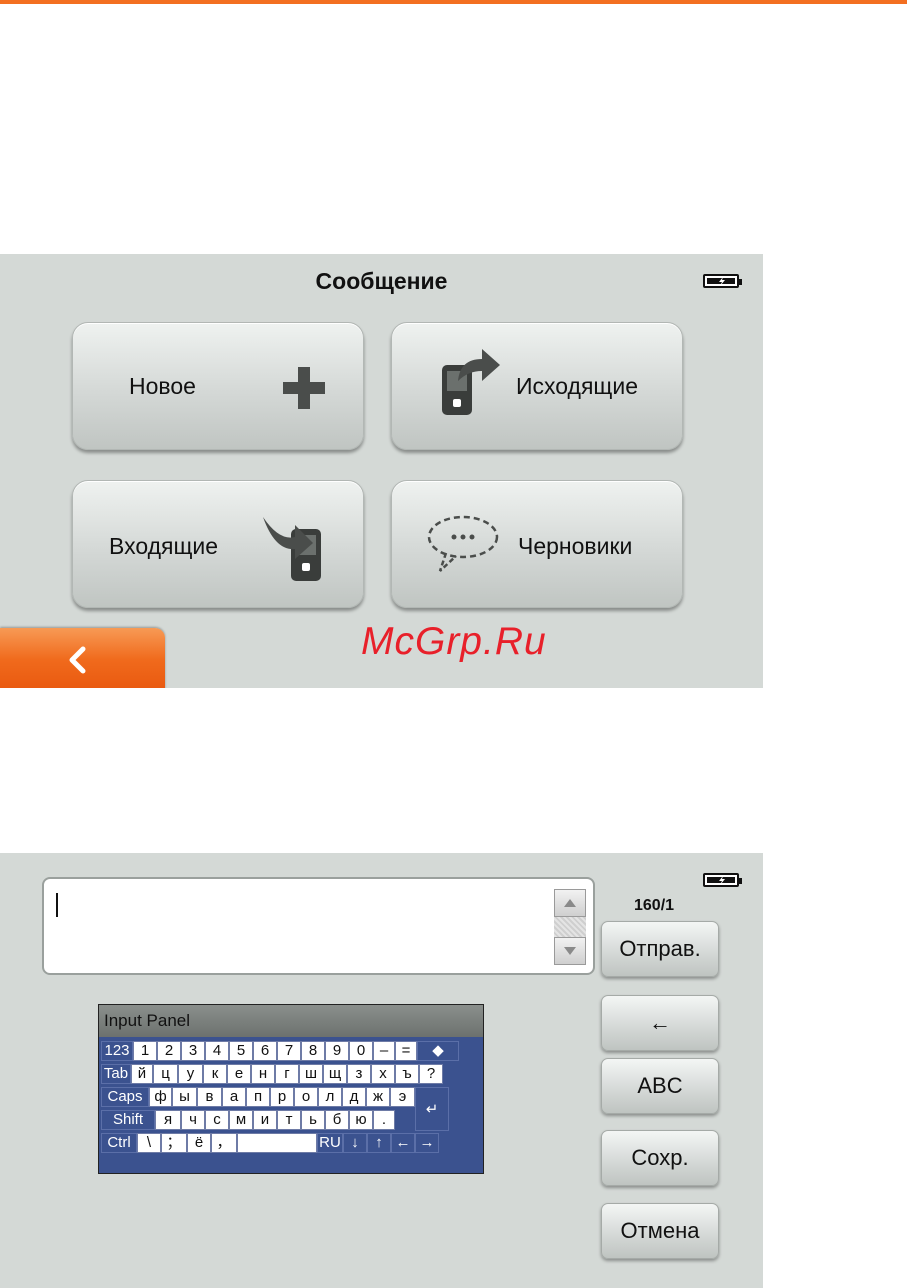  What do you see at coordinates (330, 1097) in the screenshot?
I see `keyboard-key: л` at bounding box center [330, 1097].